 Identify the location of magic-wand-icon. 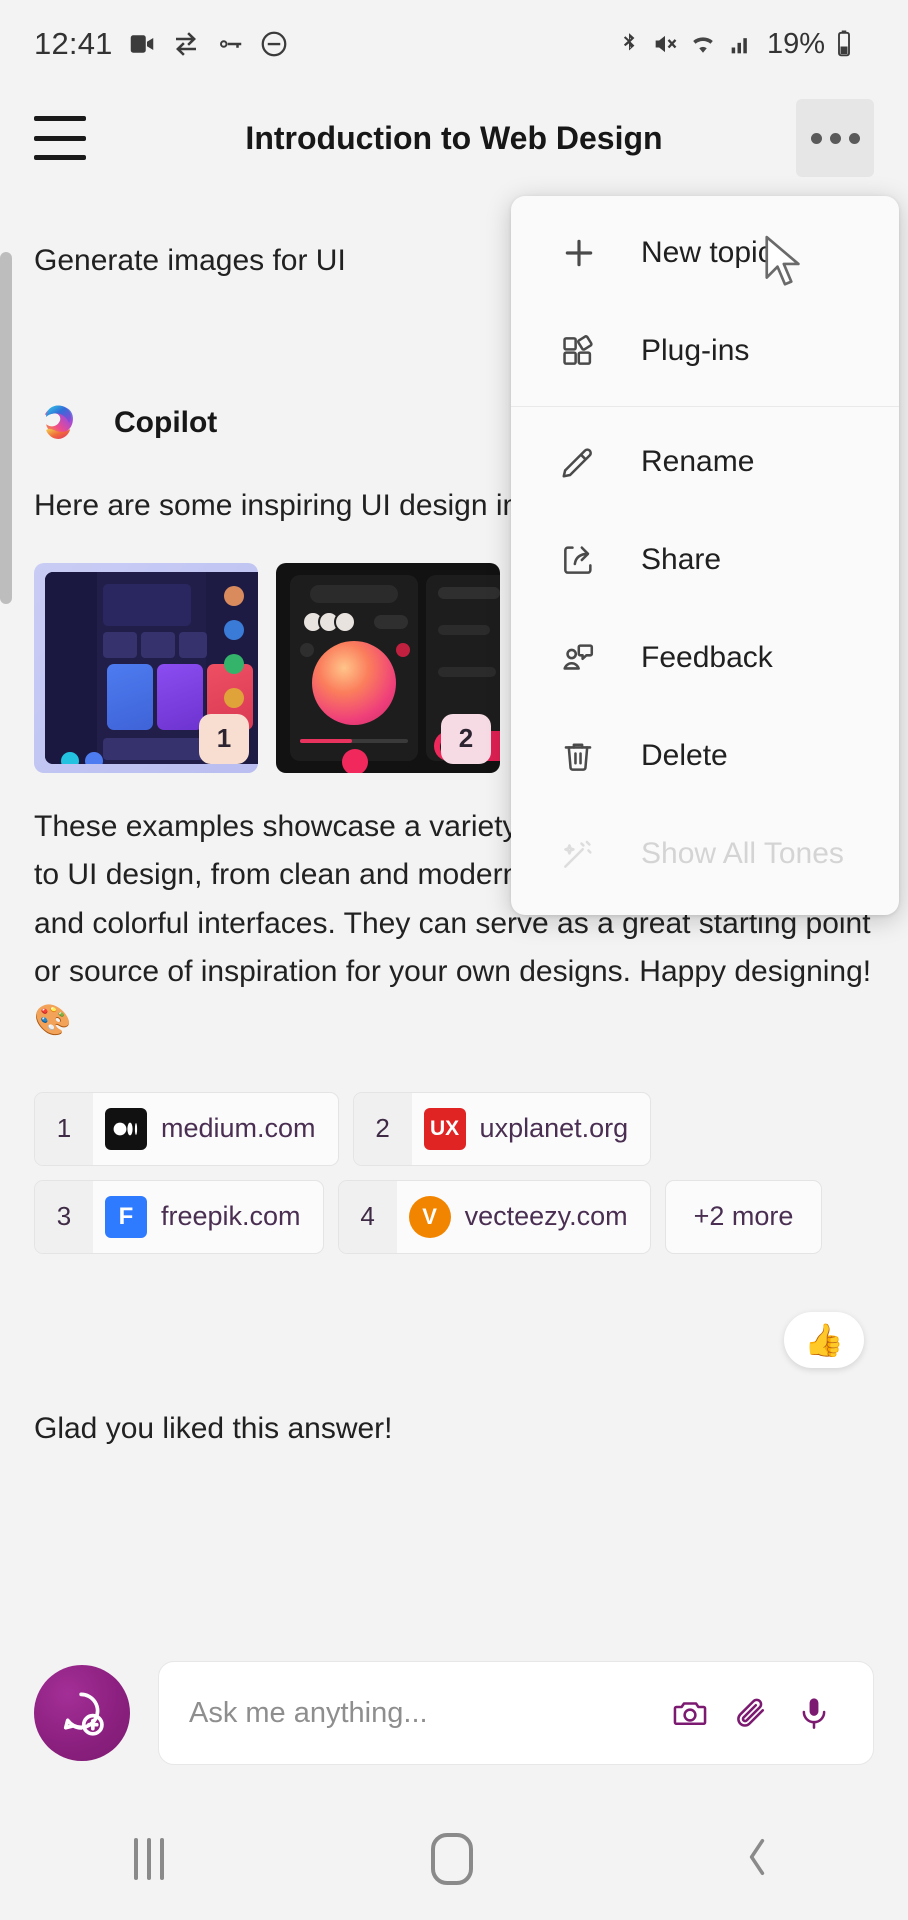
(589, 854).